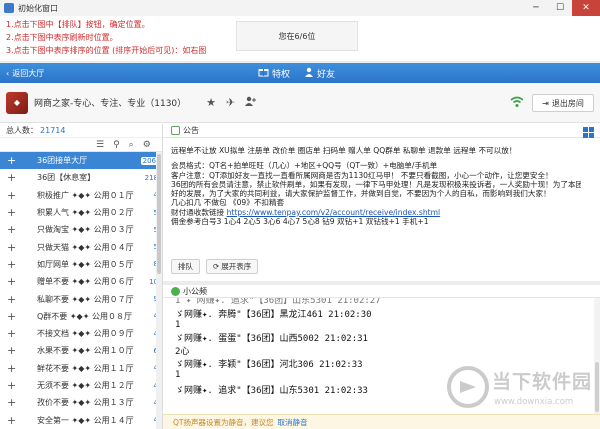 The height and width of the screenshot is (429, 600). I want to click on room-list-item: +私聊不要 ✦◆✦ 公用０７厅9, so click(81, 298).